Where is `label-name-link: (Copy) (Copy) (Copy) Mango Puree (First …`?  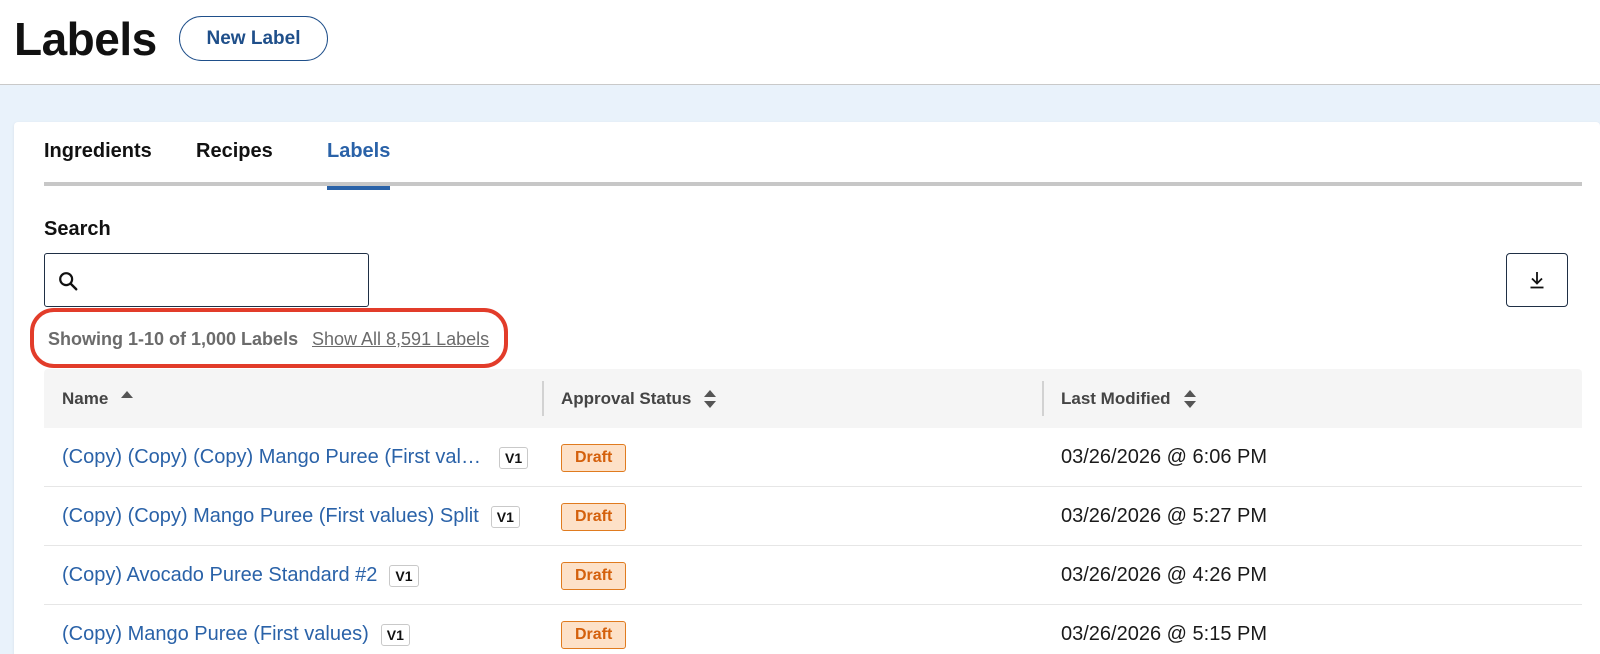
label-name-link: (Copy) (Copy) (Copy) Mango Puree (First … is located at coordinates (274, 457).